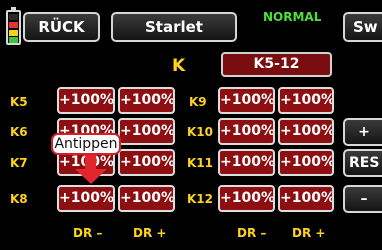 The width and height of the screenshot is (382, 250). What do you see at coordinates (61, 27) in the screenshot?
I see `back-button: RÜCK` at bounding box center [61, 27].